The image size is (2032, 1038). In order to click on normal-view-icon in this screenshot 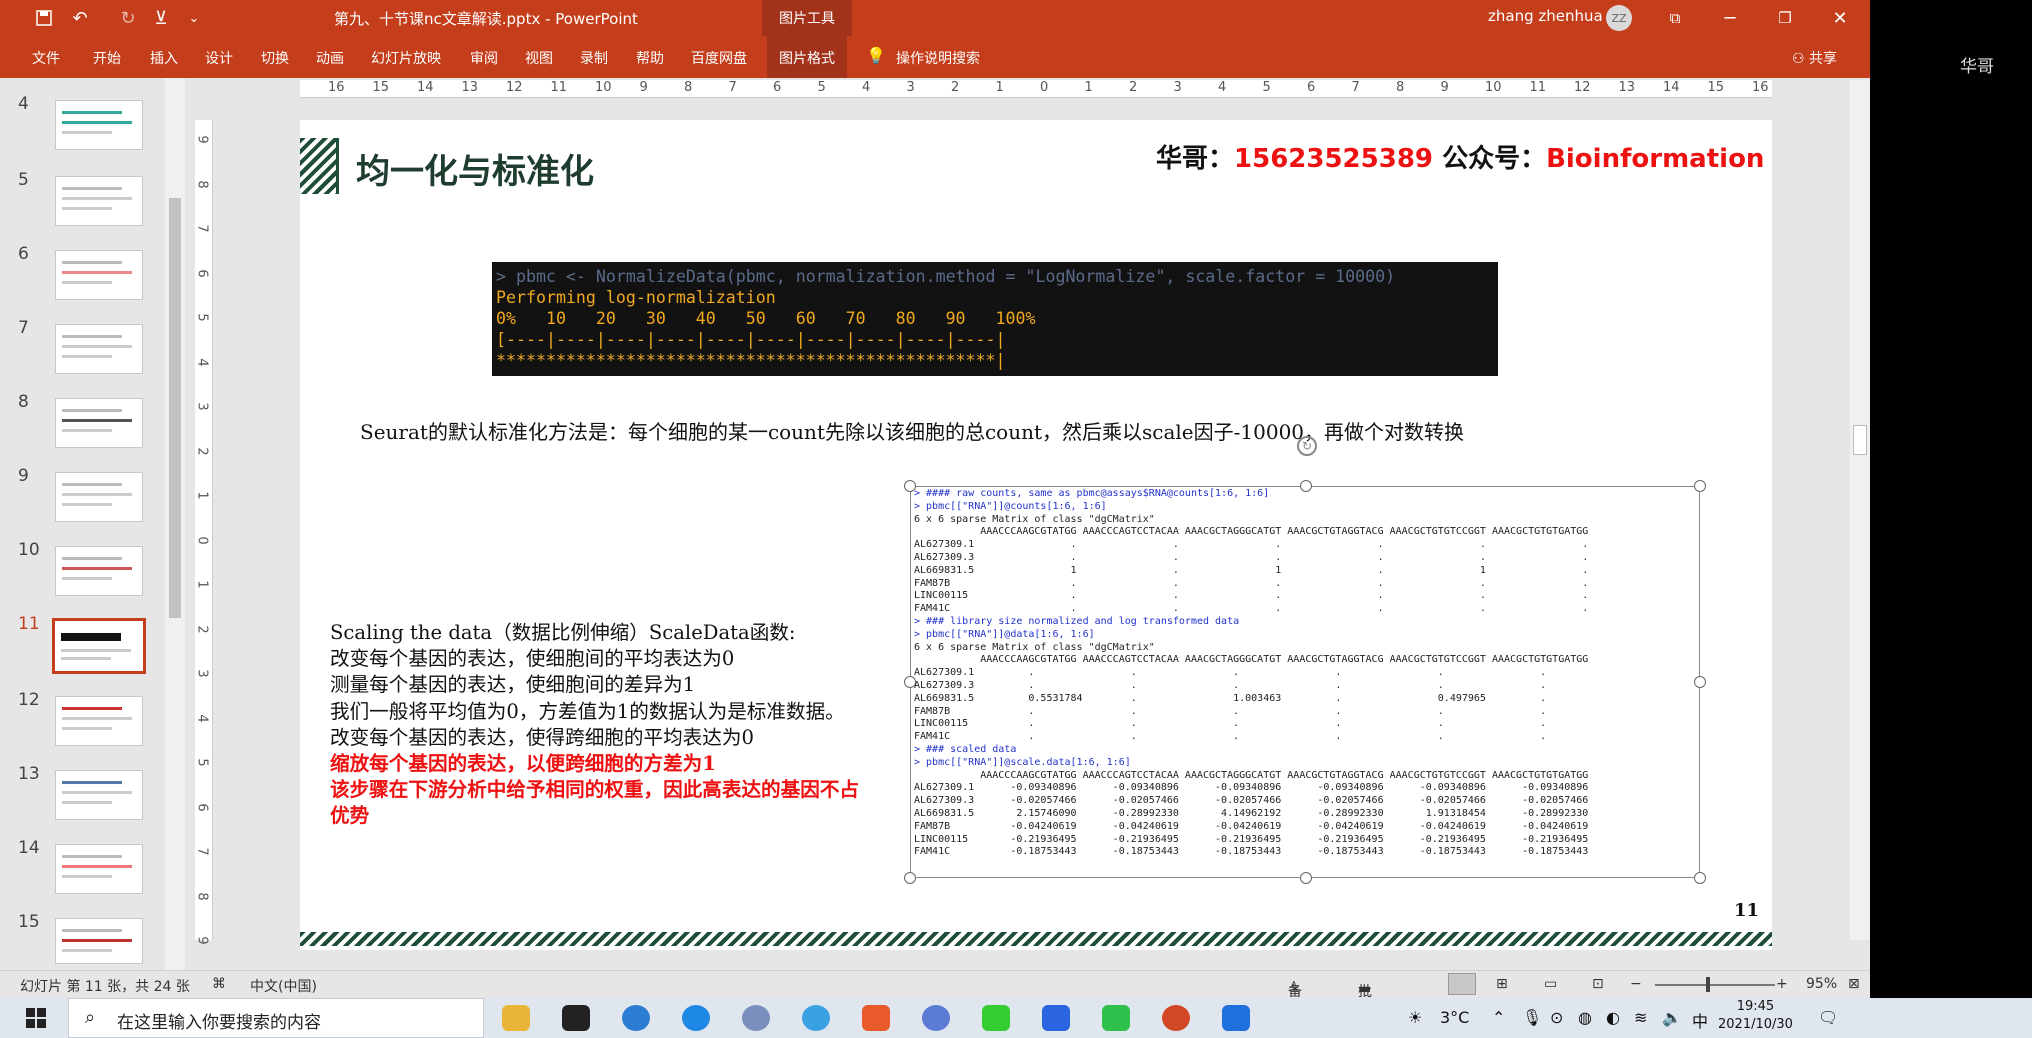, I will do `click(1462, 984)`.